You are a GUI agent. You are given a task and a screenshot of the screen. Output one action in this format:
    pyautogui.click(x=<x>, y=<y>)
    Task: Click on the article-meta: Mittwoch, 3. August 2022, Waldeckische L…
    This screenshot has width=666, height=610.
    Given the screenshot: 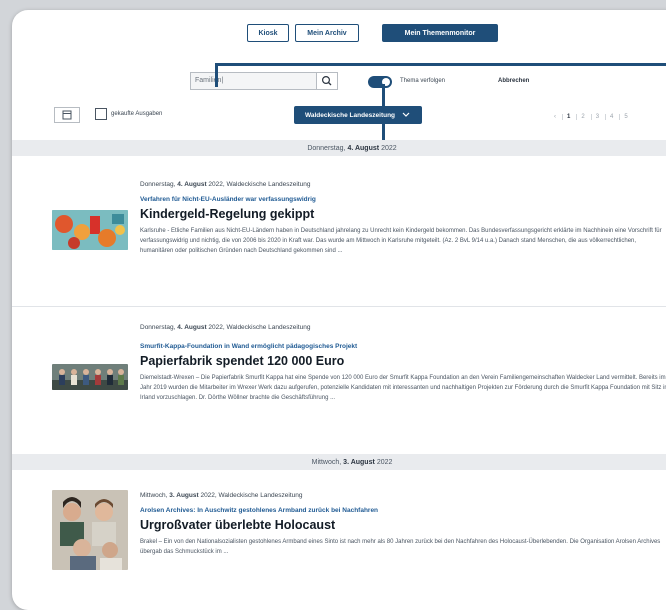 What is the action you would take?
    pyautogui.click(x=221, y=495)
    